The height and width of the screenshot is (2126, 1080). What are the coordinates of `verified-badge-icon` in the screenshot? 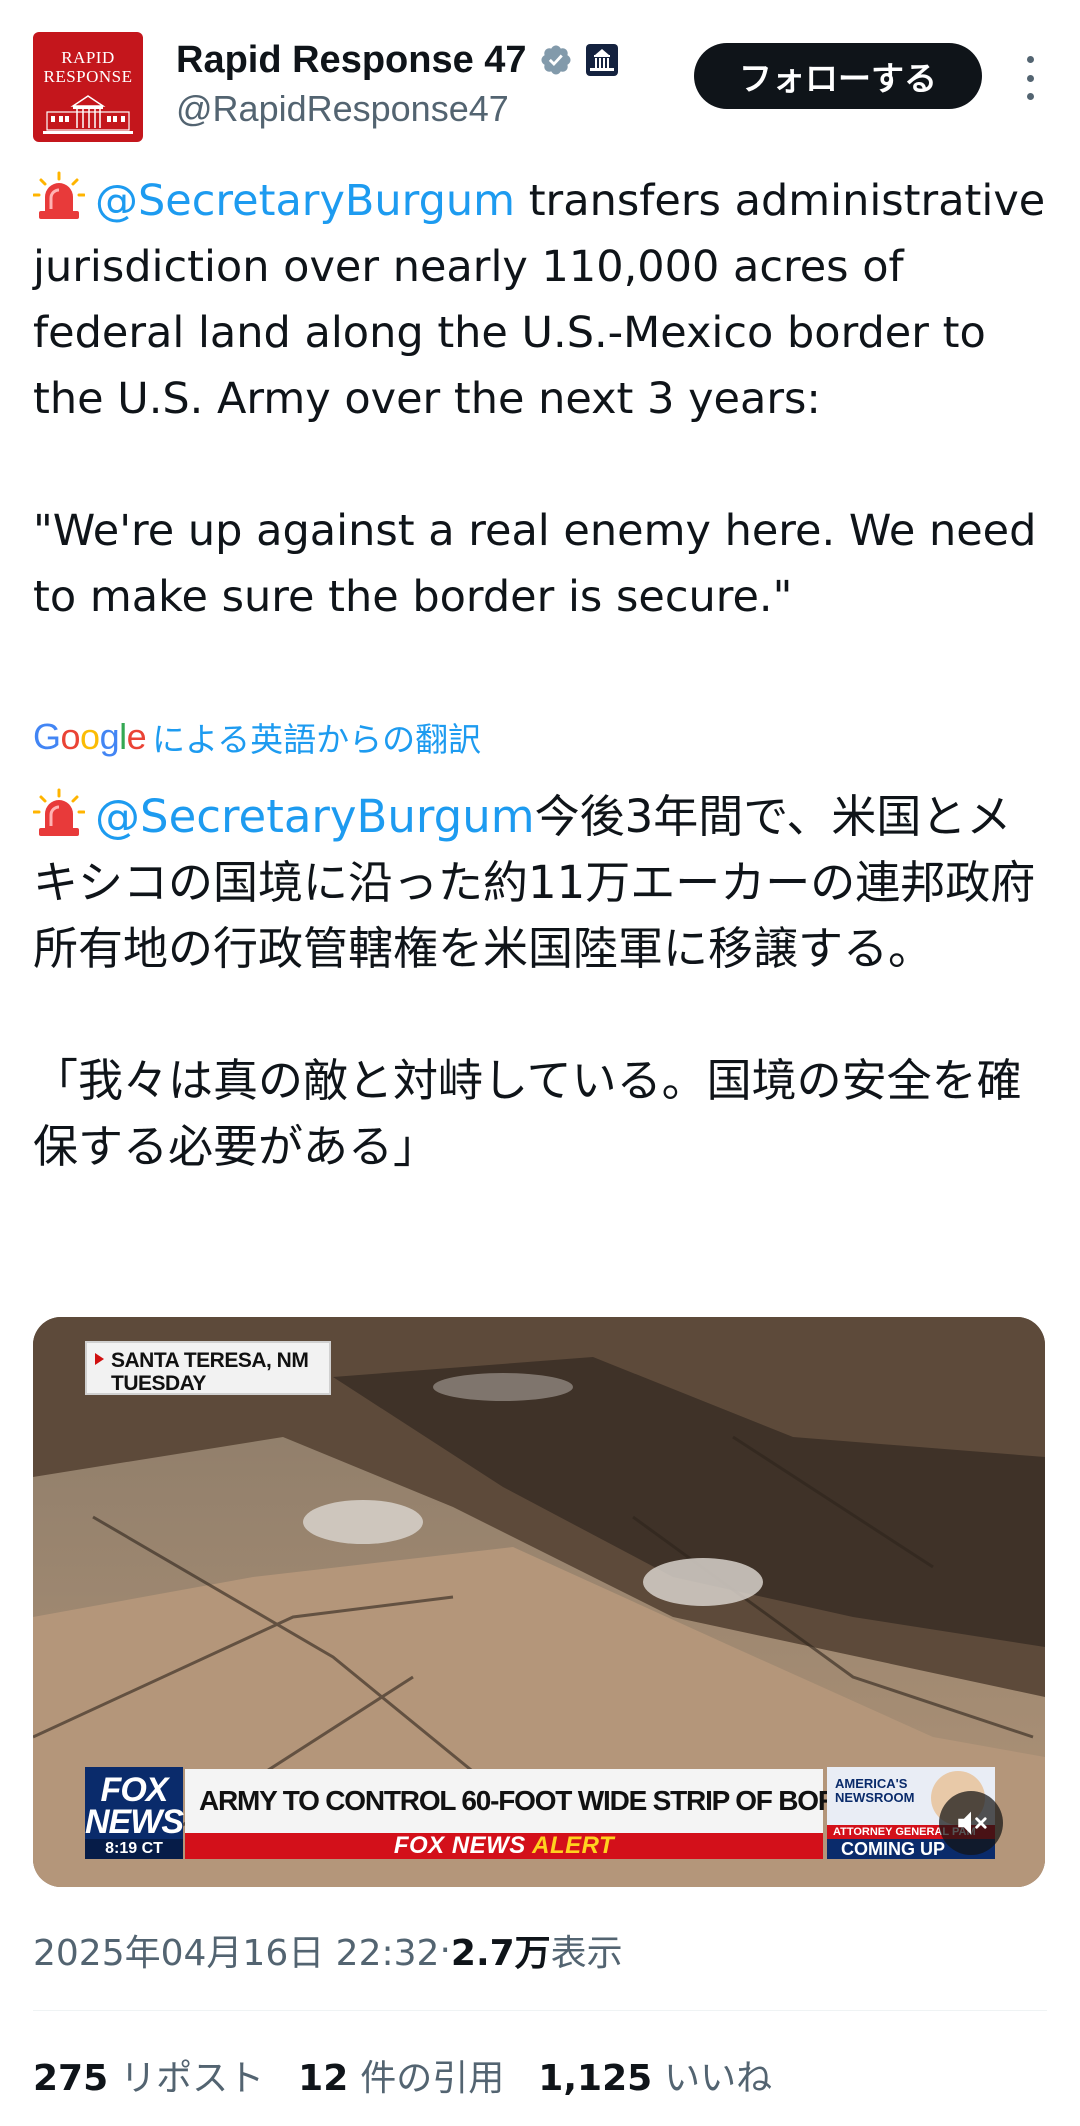 It's located at (556, 60).